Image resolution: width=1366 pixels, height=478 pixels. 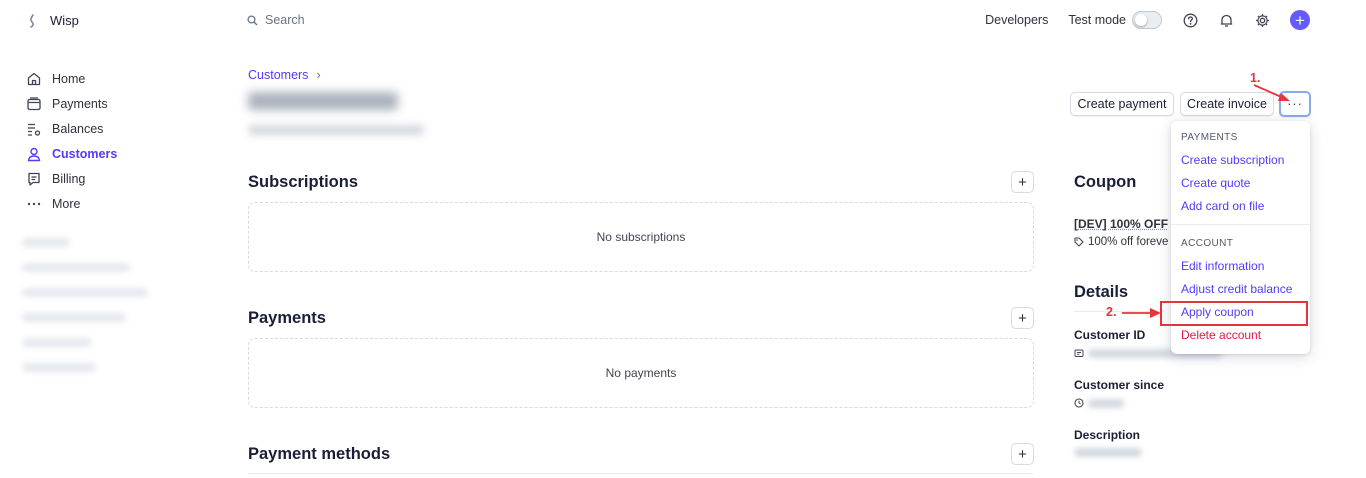 I want to click on coupon-name: [DEV] 100% OFF, so click(x=1121, y=224).